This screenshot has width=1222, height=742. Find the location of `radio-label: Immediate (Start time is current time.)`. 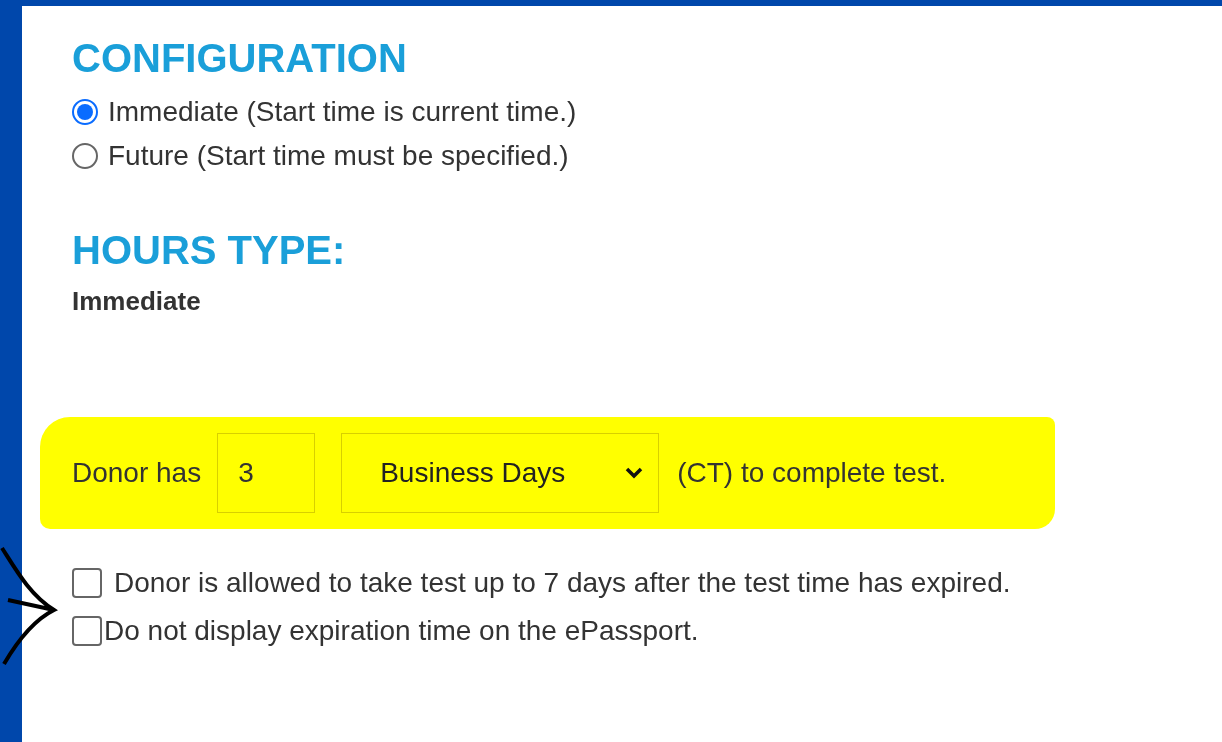

radio-label: Immediate (Start time is current time.) is located at coordinates (342, 112).